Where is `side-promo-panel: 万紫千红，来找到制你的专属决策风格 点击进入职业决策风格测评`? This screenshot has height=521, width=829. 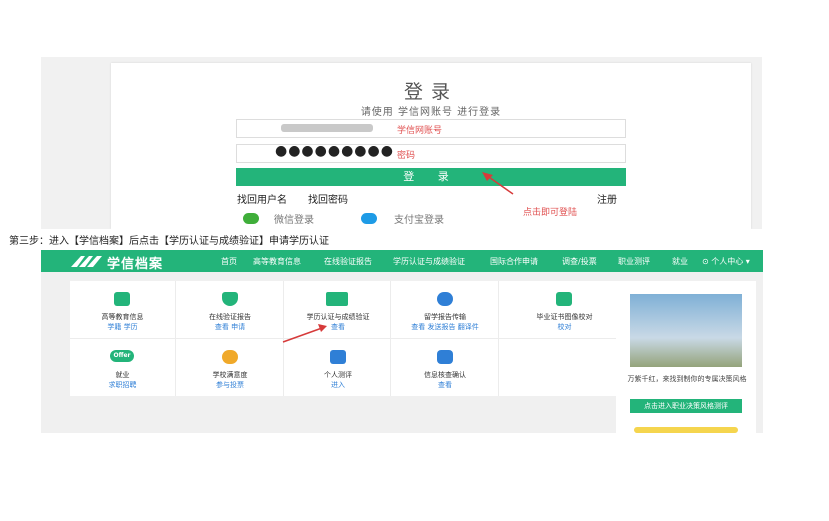
side-promo-panel: 万紫千红，来找到制你的专属决策风格 点击进入职业决策风格测评 is located at coordinates (686, 357).